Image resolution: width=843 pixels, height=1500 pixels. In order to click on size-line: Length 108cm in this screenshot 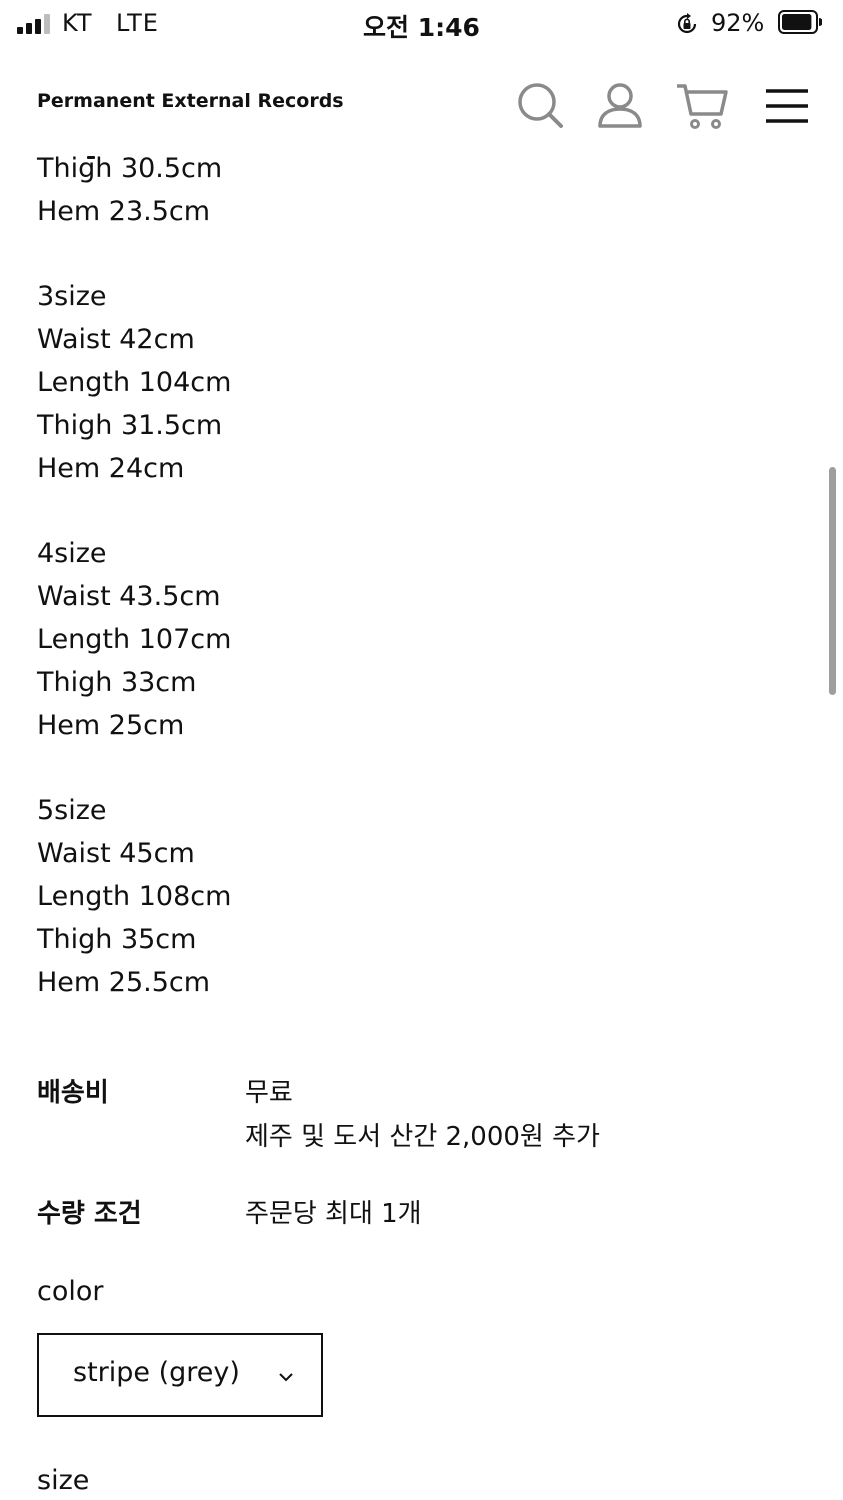, I will do `click(134, 896)`.